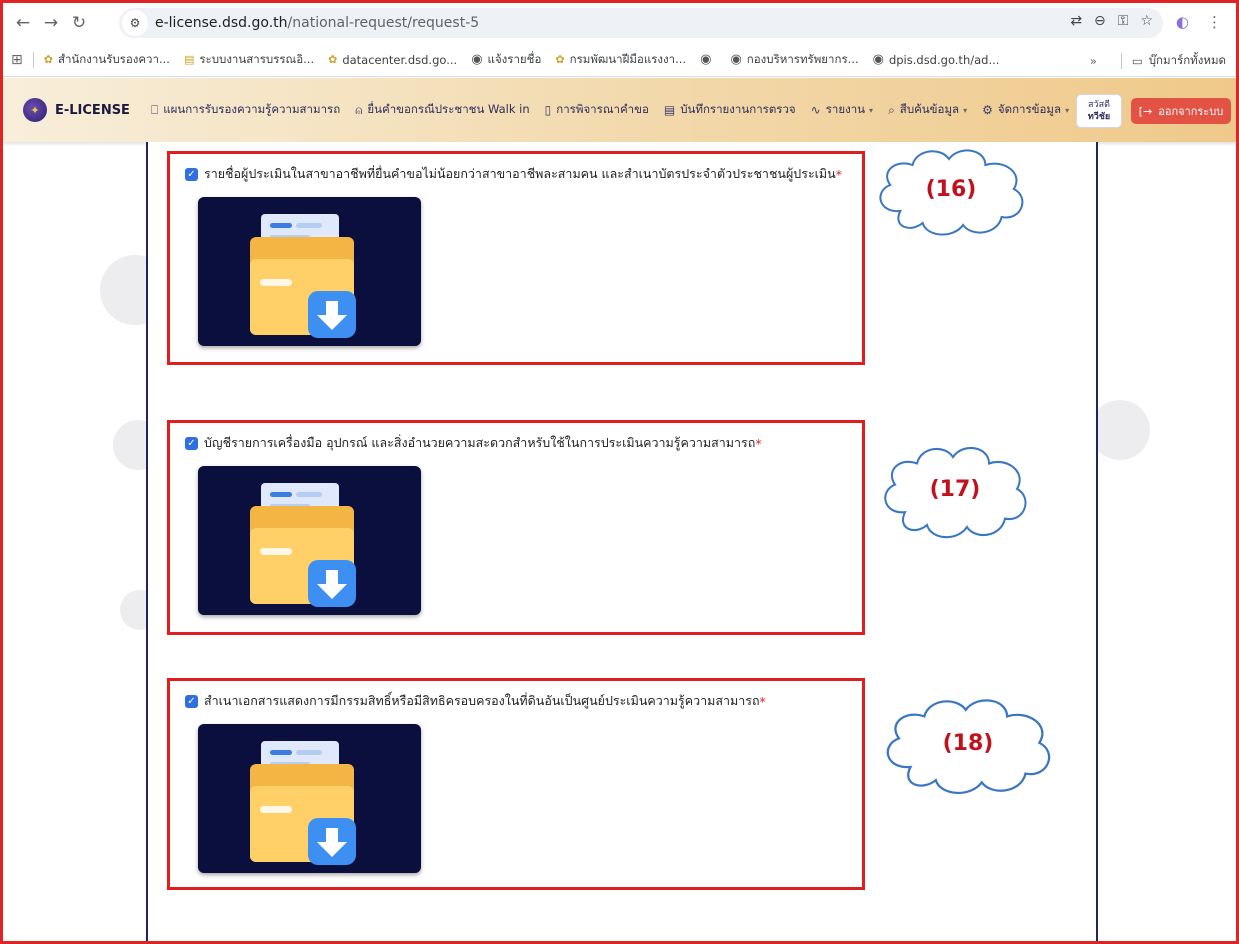  Describe the element at coordinates (189, 59) in the screenshot. I see `doc-icon: ▤` at that location.